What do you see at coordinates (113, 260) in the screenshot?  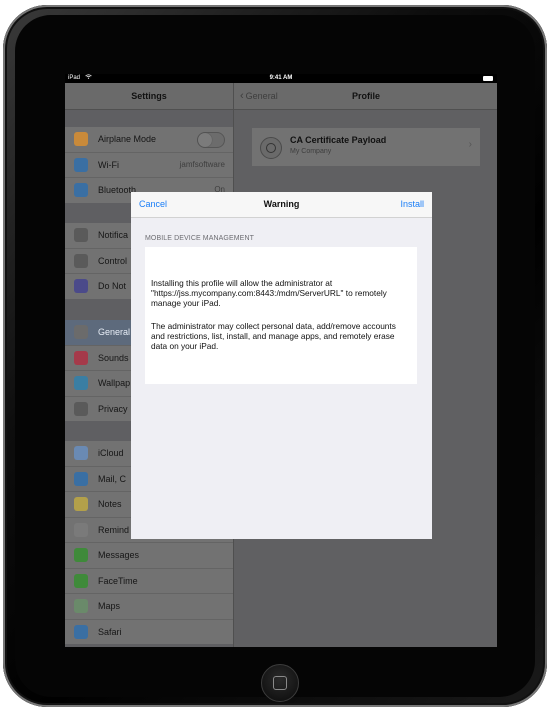 I see `sidebar-item-label: Control` at bounding box center [113, 260].